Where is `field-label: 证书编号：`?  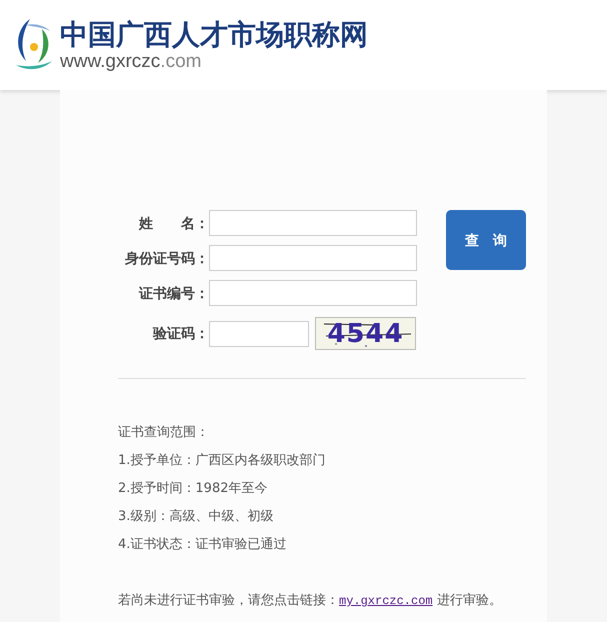
field-label: 证书编号： is located at coordinates (173, 293).